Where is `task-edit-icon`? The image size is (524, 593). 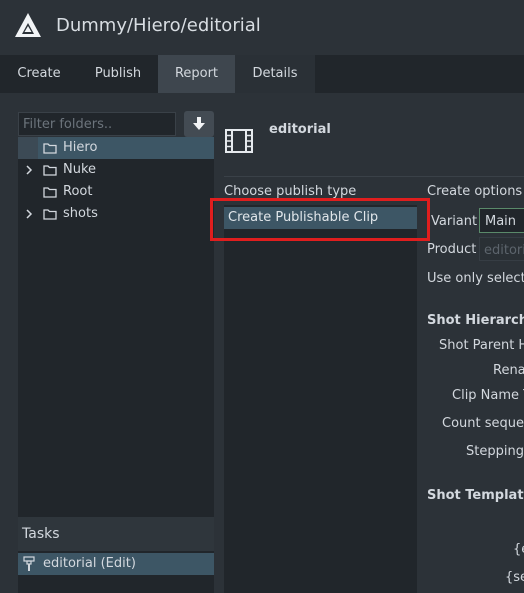 task-edit-icon is located at coordinates (29, 563).